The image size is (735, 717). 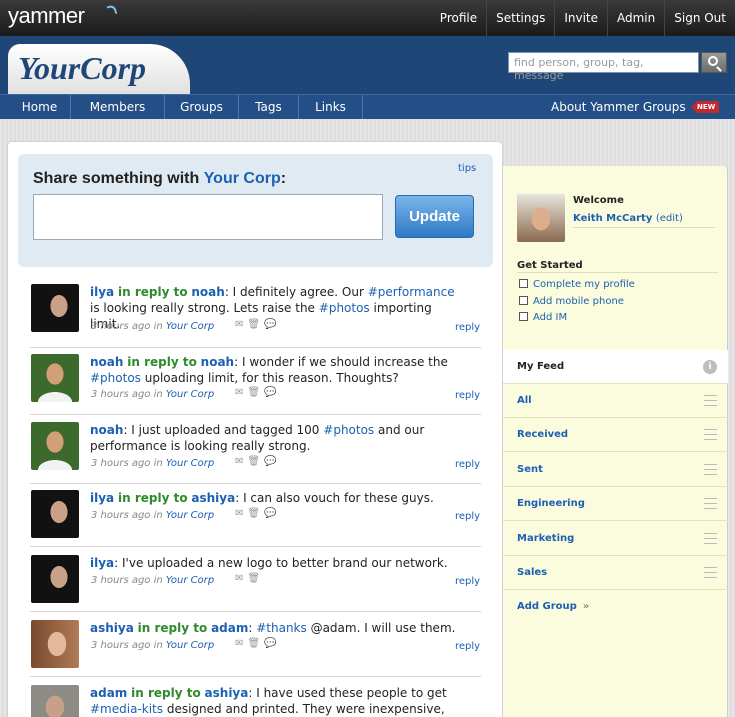 I want to click on feed-marketing: Marketing, so click(x=615, y=539).